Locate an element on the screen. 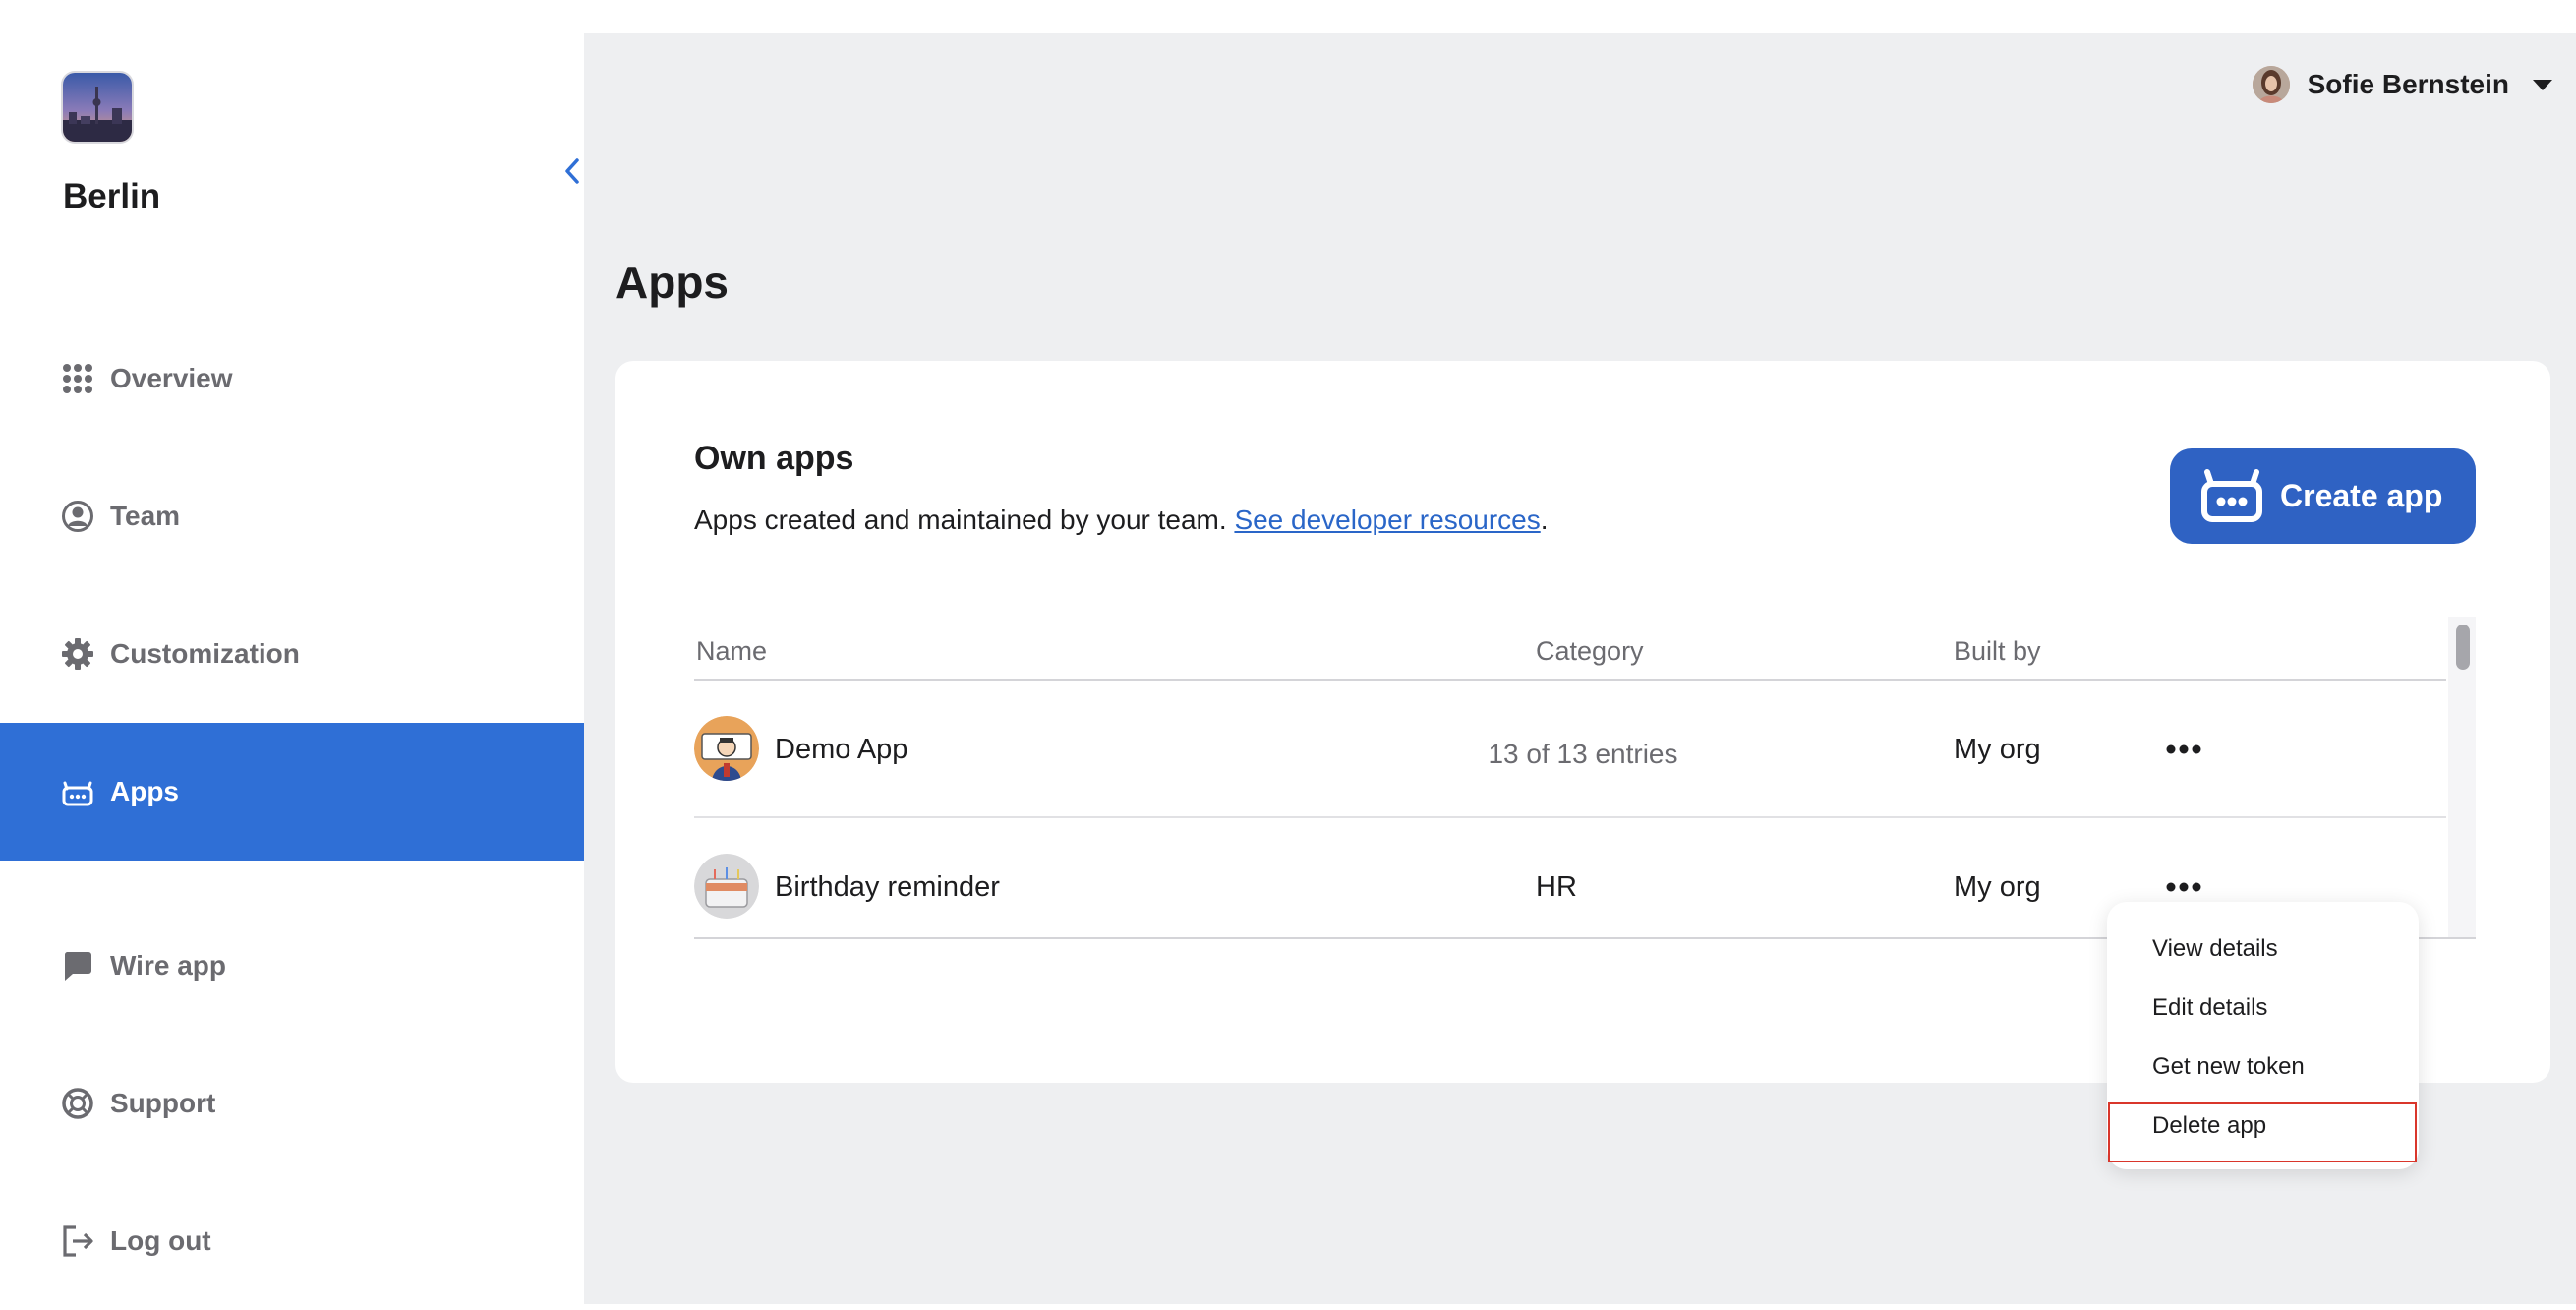  sidebar-item-label: Overview is located at coordinates (171, 378).